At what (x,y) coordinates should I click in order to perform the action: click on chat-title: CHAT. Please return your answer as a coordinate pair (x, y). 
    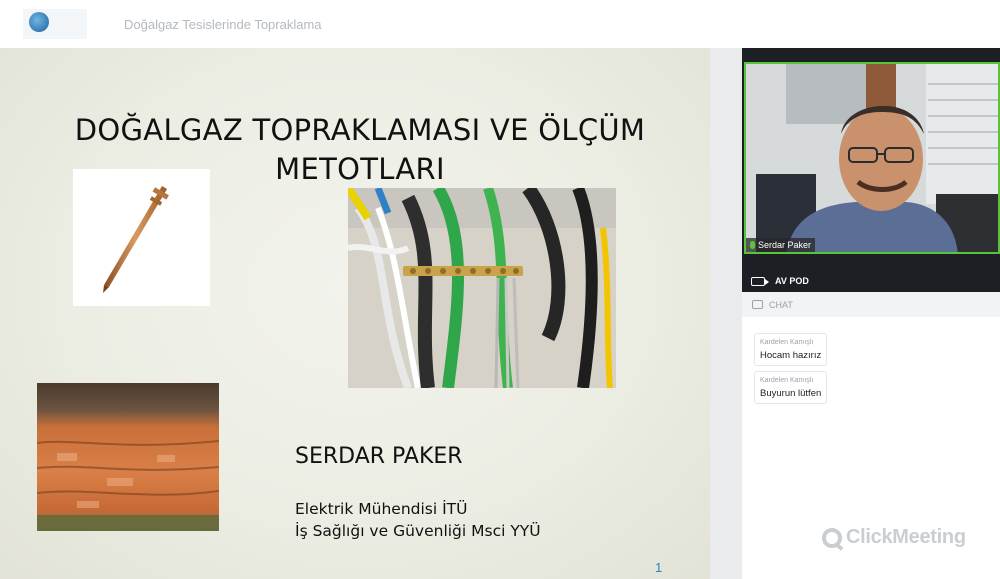
    Looking at the image, I should click on (781, 304).